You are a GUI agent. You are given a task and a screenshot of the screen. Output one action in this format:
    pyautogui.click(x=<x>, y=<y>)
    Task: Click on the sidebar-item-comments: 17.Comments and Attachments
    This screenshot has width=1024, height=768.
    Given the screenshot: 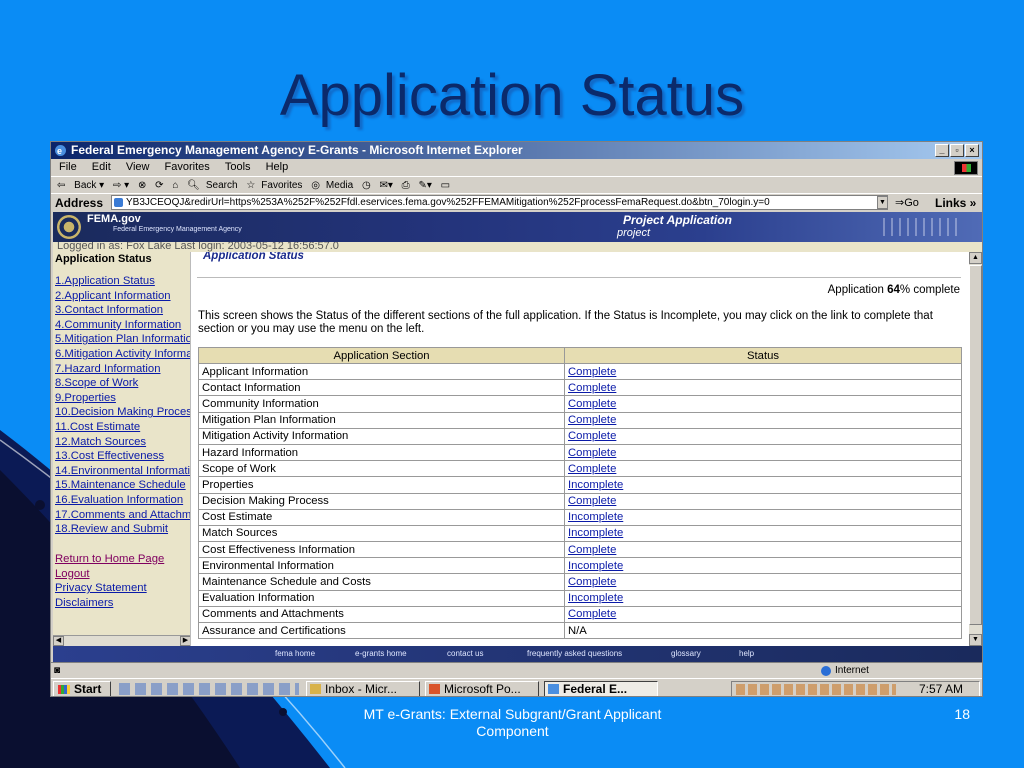 What is the action you would take?
    pyautogui.click(x=122, y=515)
    